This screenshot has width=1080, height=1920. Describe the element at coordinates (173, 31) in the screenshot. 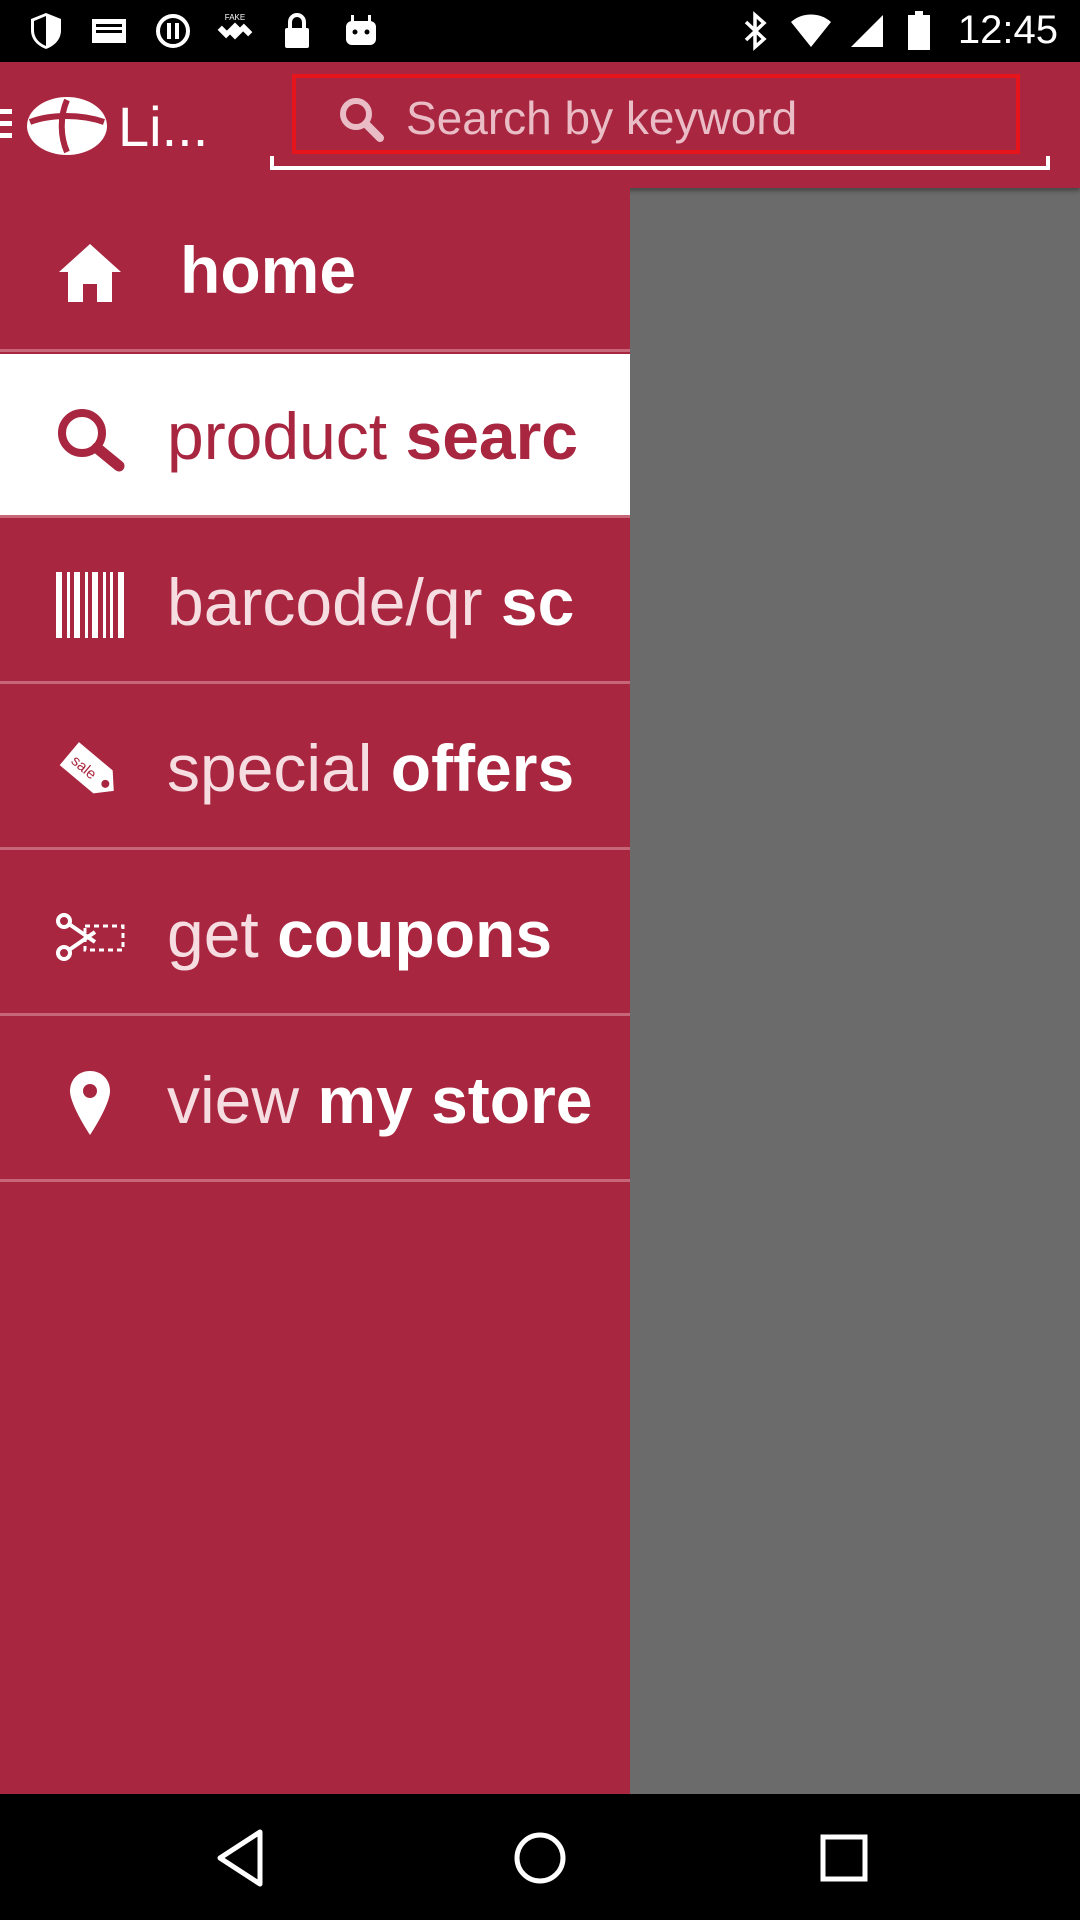

I see `sync-icon` at that location.